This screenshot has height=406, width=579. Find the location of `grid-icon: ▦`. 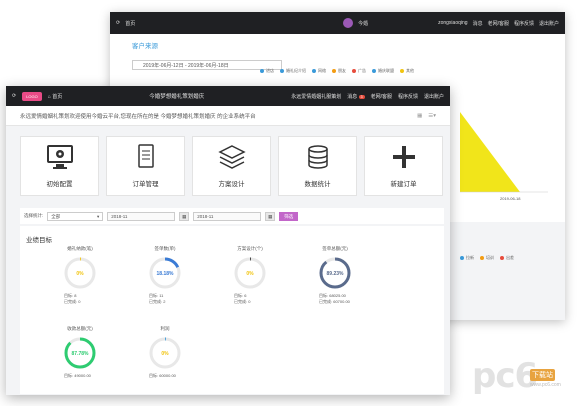

grid-icon: ▦ is located at coordinates (419, 116).